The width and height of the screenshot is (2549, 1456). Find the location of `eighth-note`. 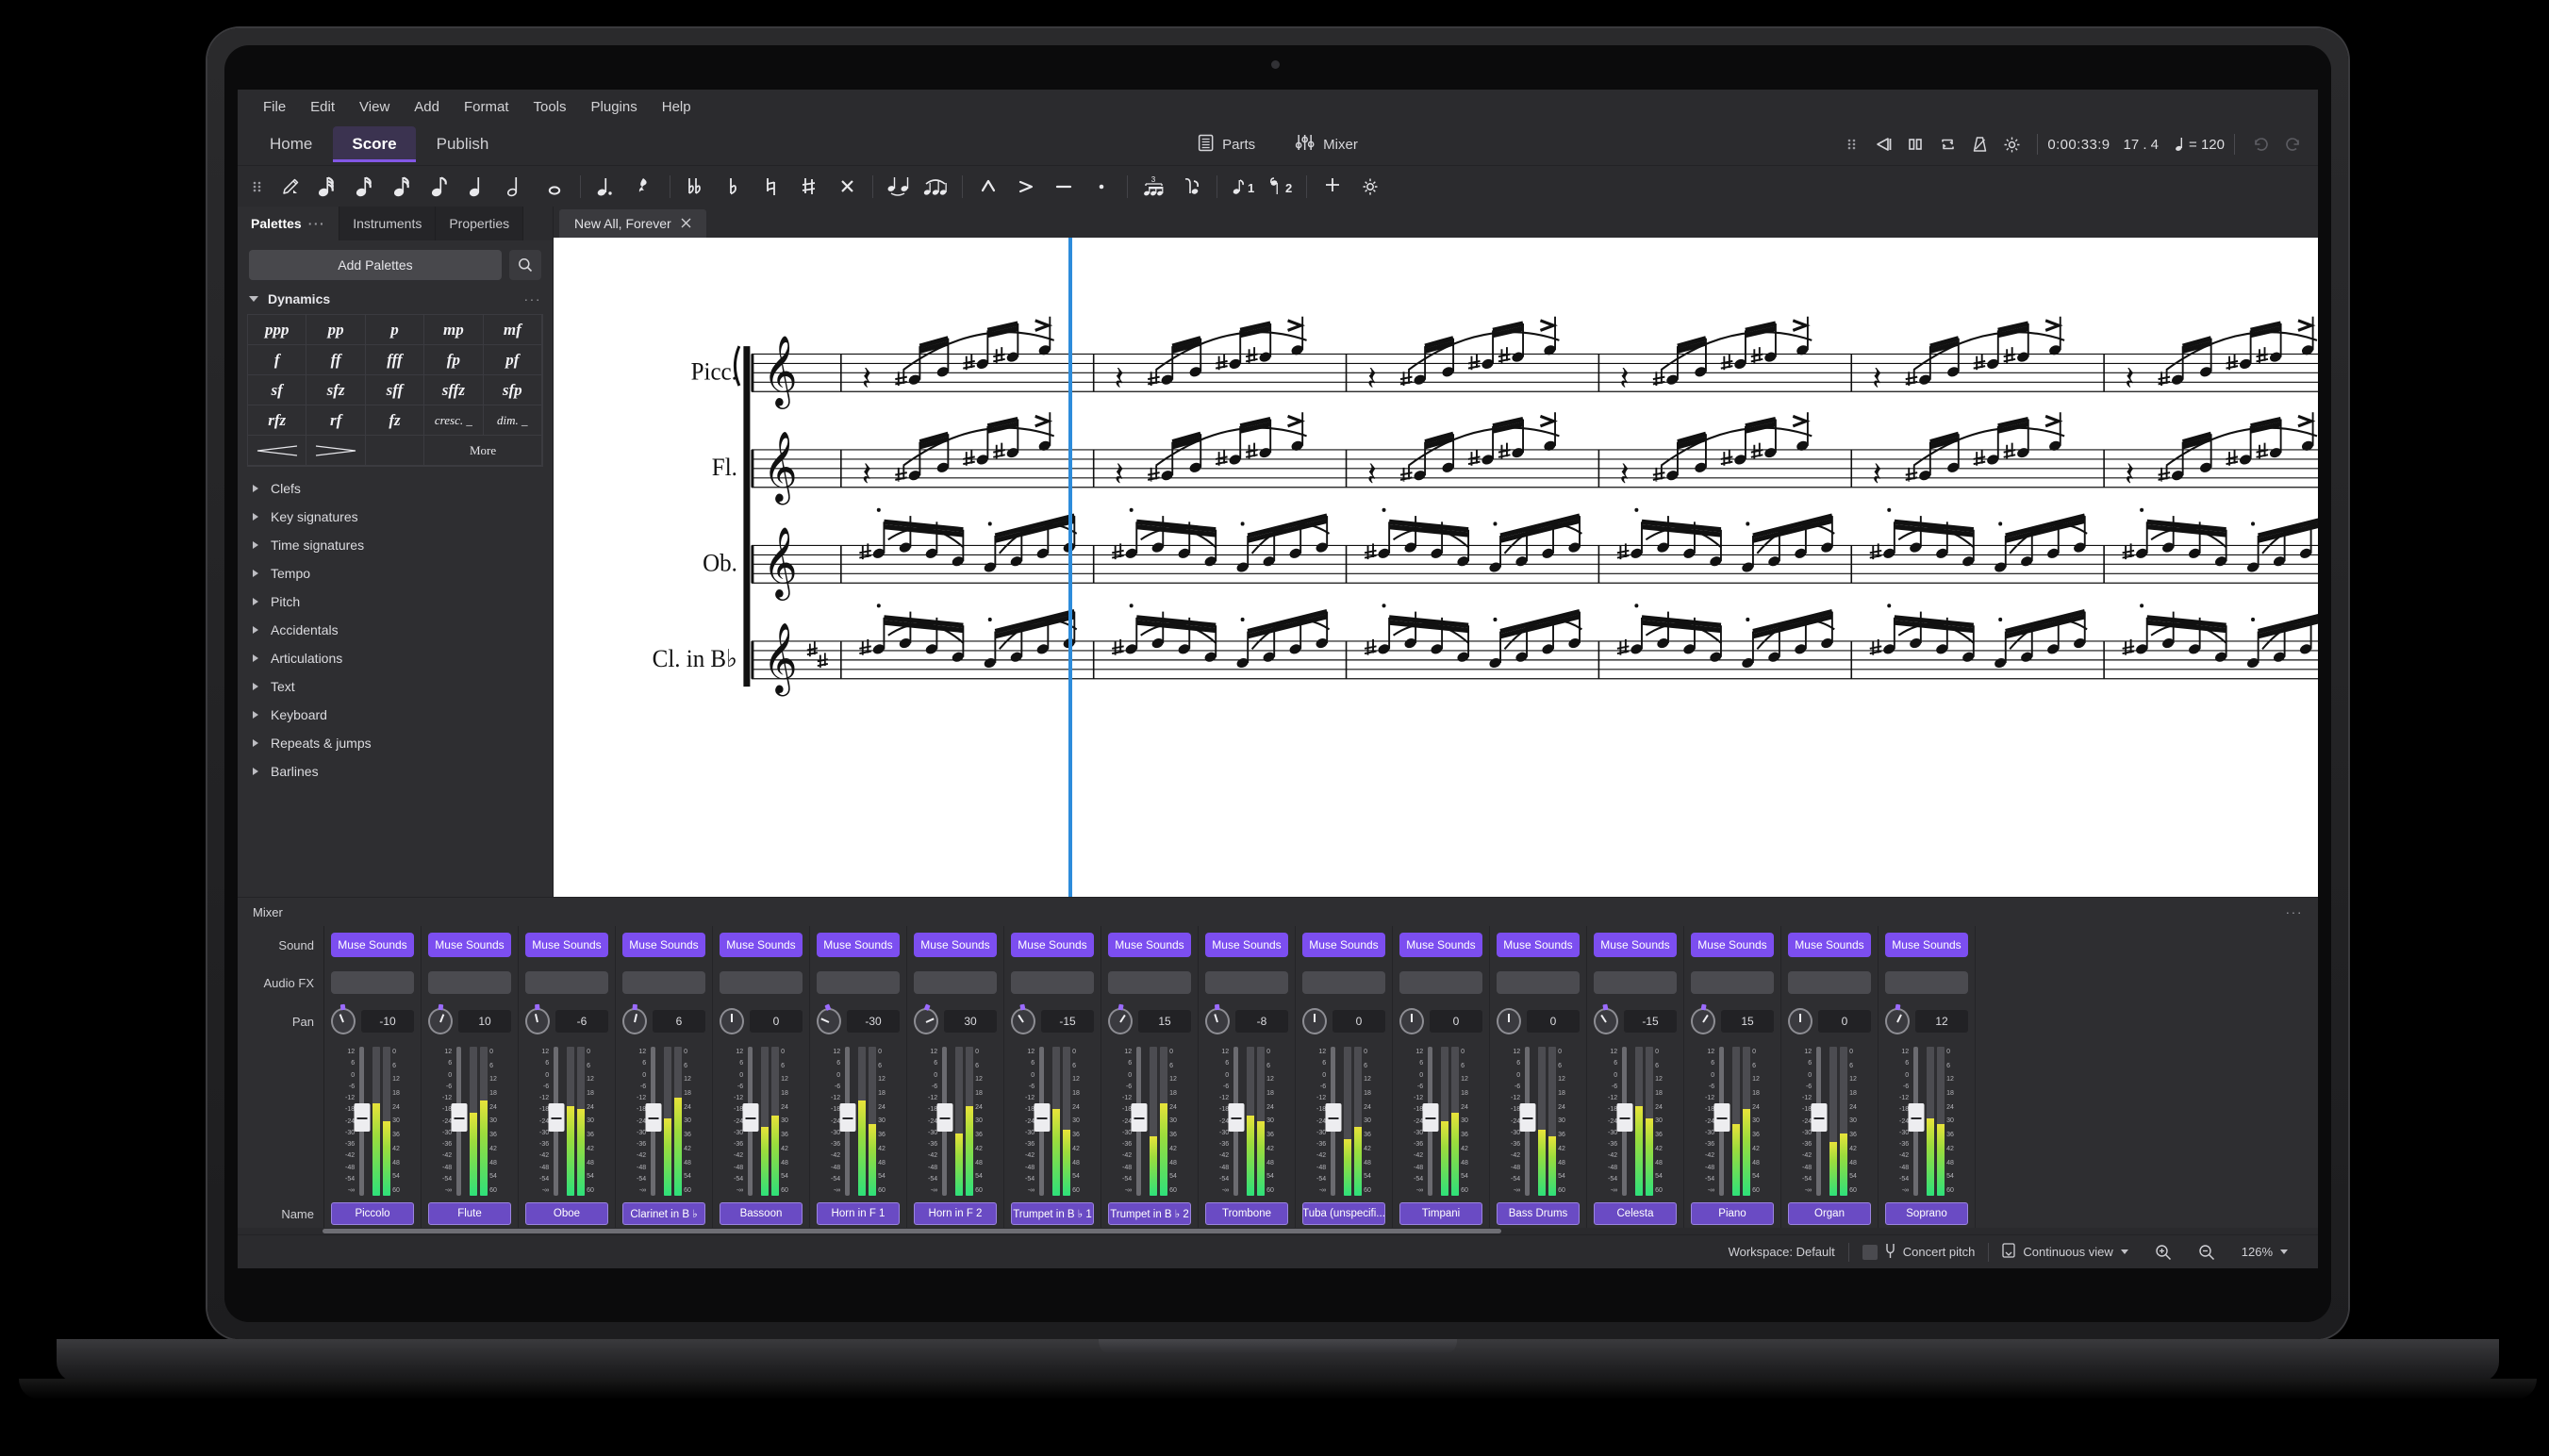

eighth-note is located at coordinates (441, 187).